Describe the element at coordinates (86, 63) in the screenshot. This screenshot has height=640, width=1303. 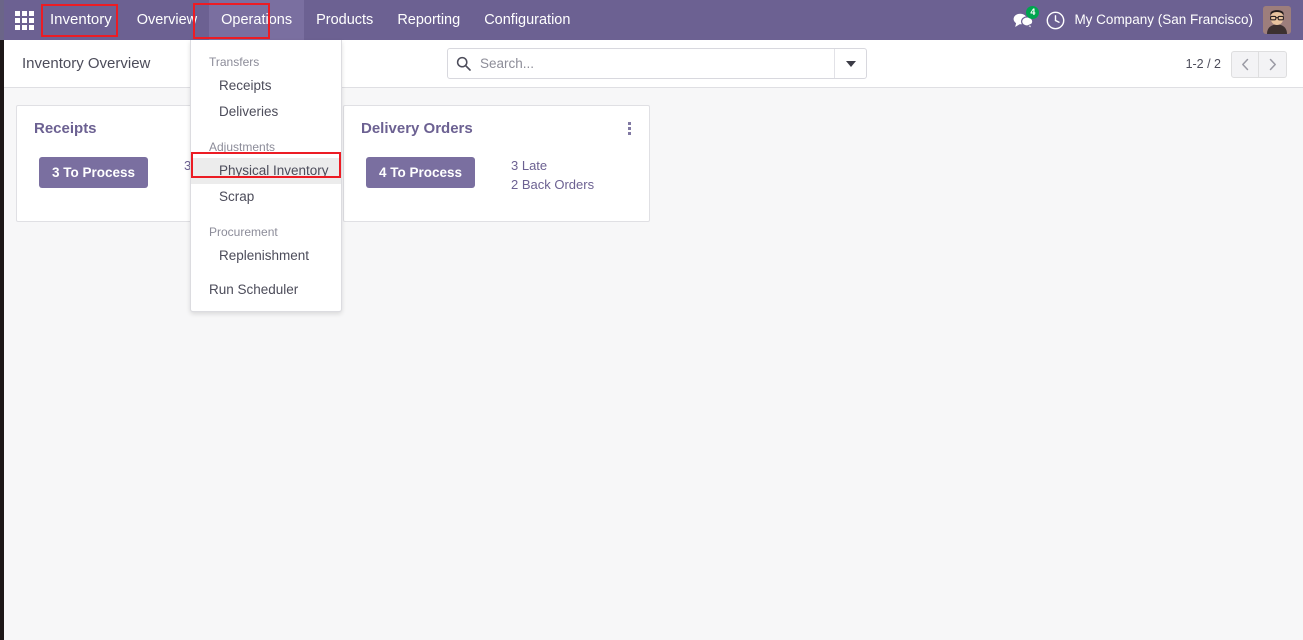
I see `breadcrumb: Inventory Overview` at that location.